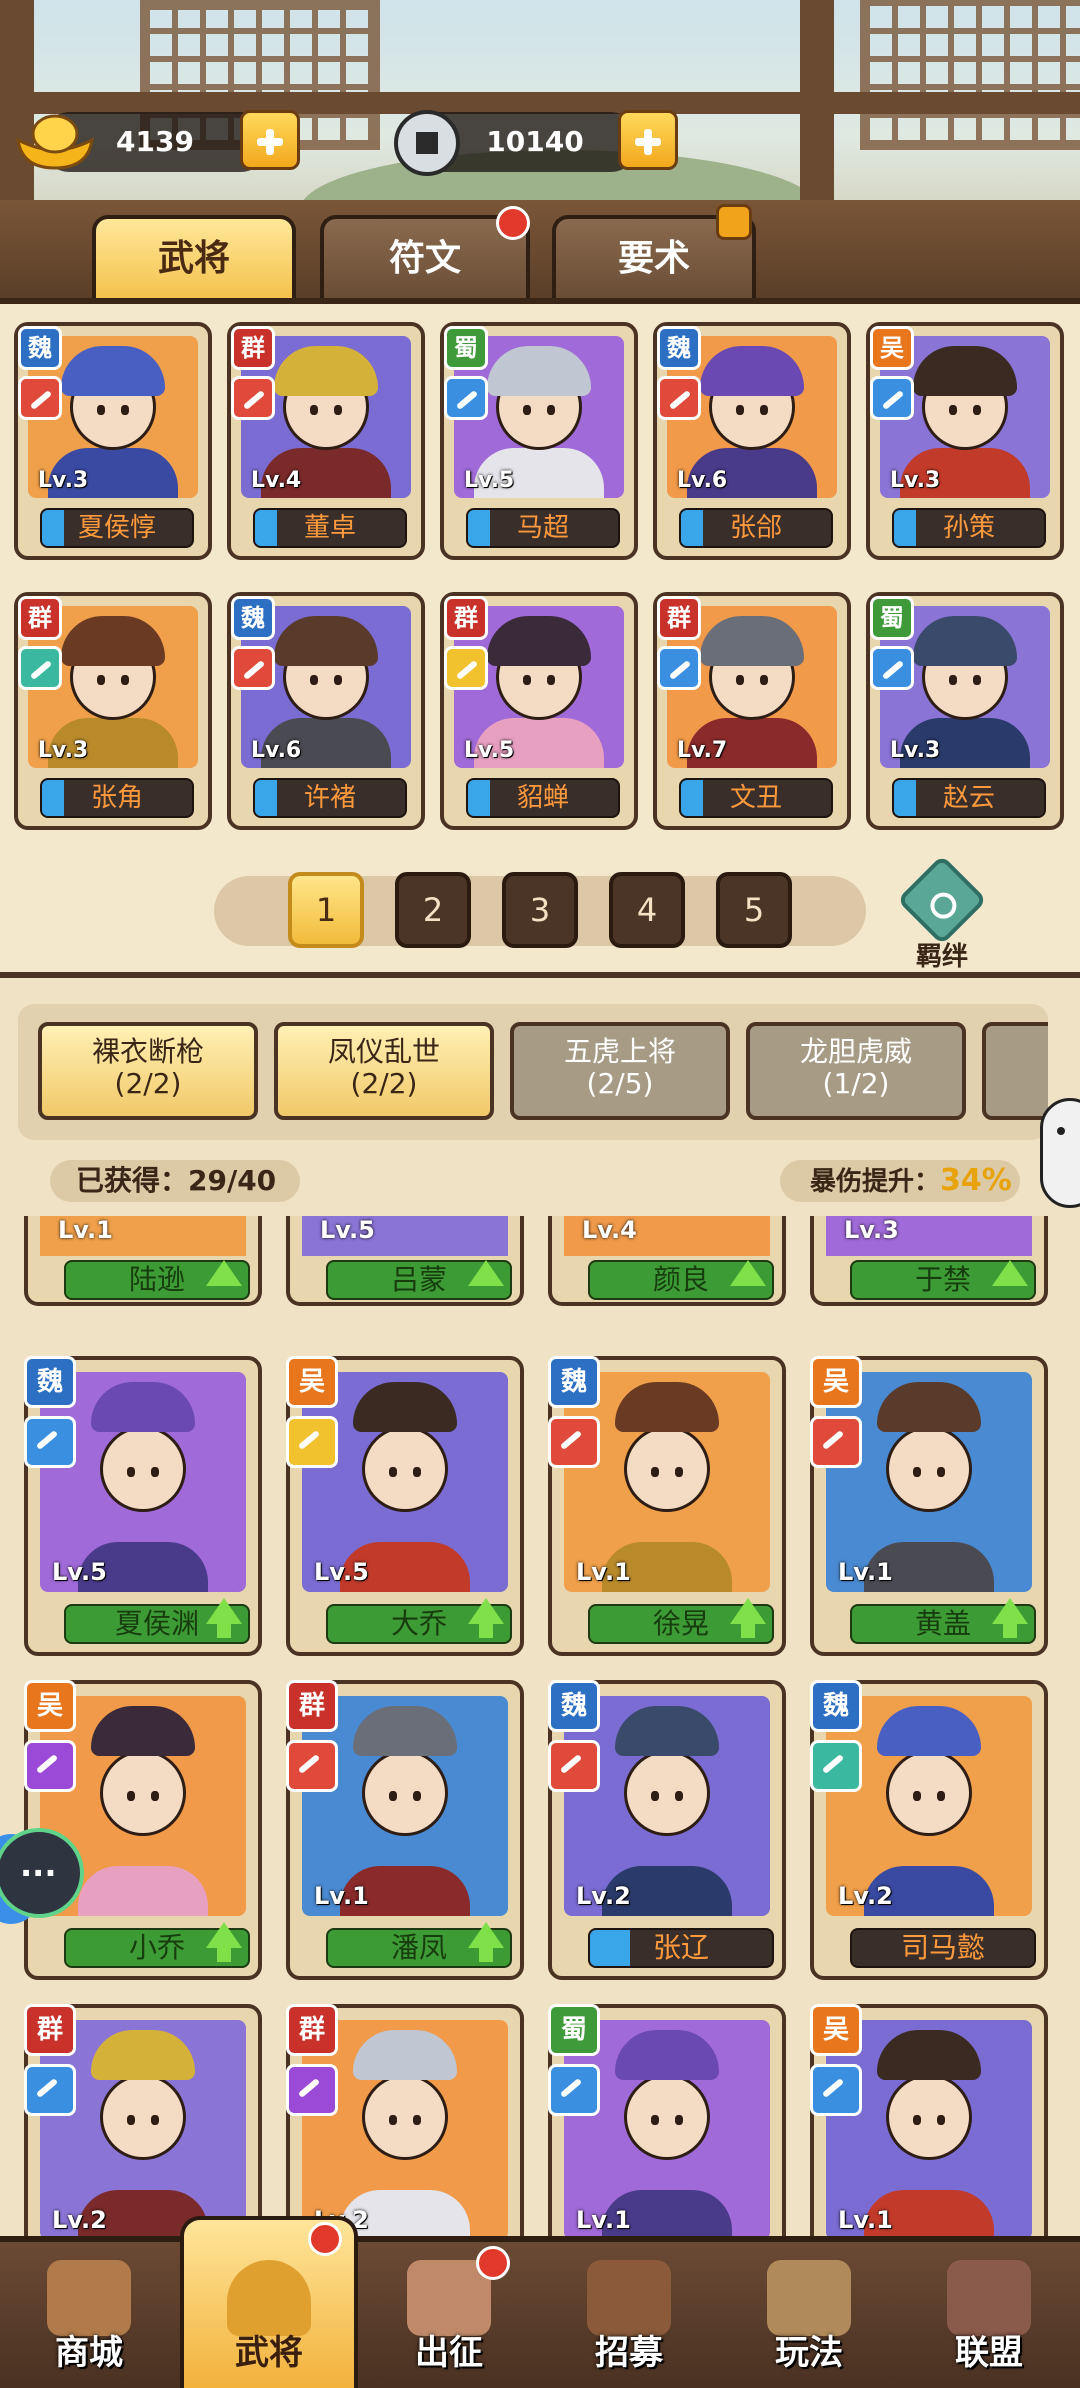 The width and height of the screenshot is (1080, 2388). Describe the element at coordinates (539, 711) in the screenshot. I see `hero-card: 群 Lv.5 貂蝉` at that location.